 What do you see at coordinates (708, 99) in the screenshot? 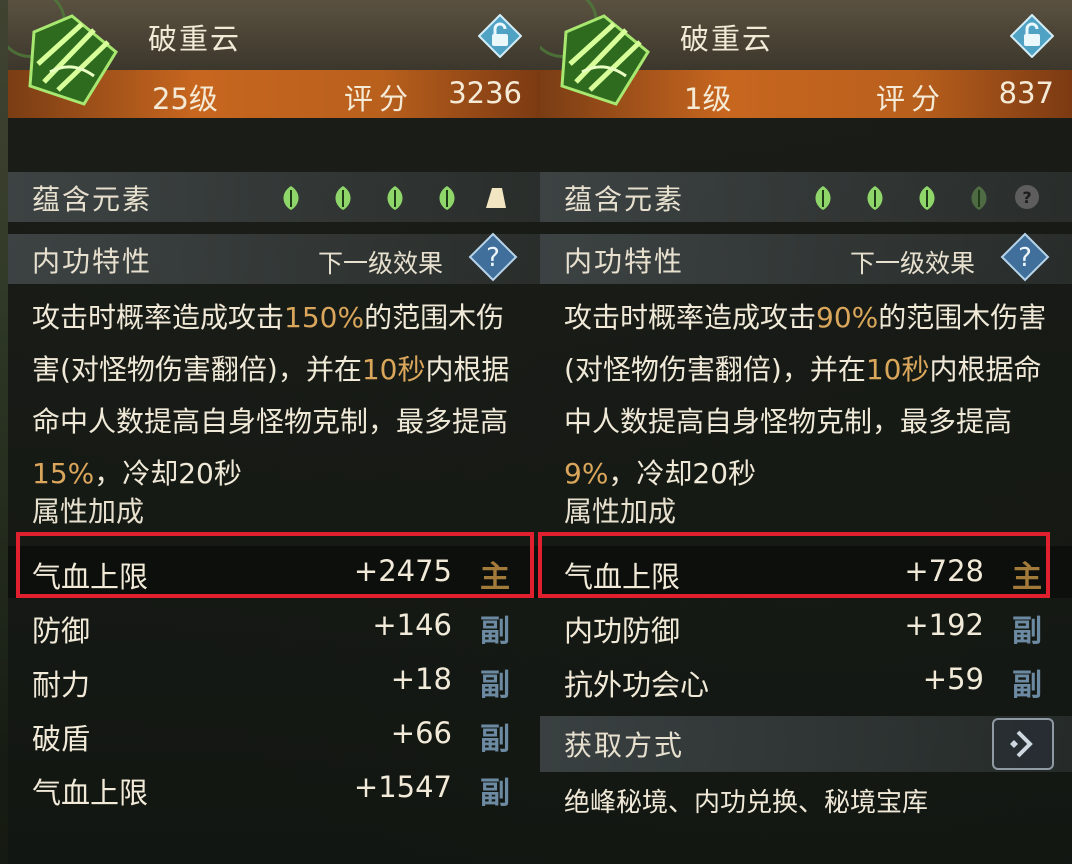
I see `skill-level: 1级` at bounding box center [708, 99].